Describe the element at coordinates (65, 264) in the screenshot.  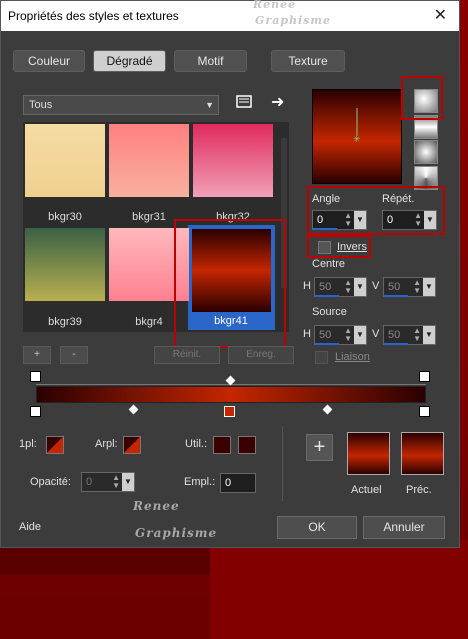
I see `swatch-bkgr39` at that location.